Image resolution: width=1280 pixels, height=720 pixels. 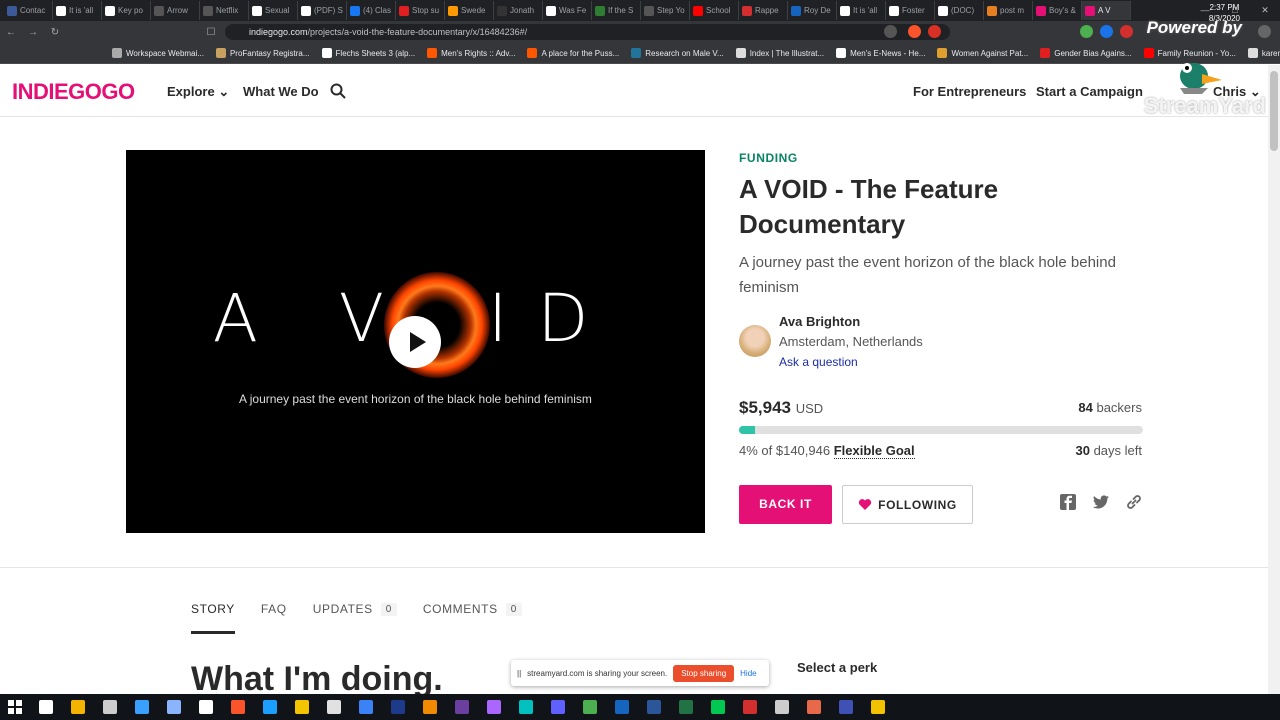 What do you see at coordinates (338, 91) in the screenshot?
I see `search-icon` at bounding box center [338, 91].